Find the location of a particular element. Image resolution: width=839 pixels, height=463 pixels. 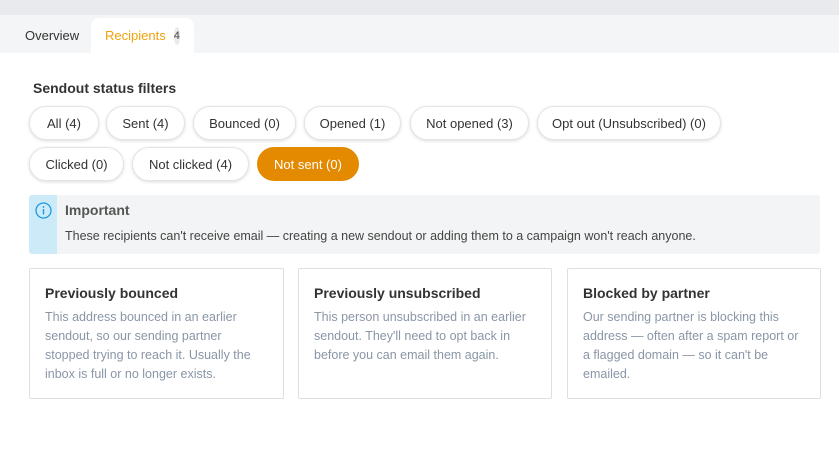

card-title: Previously bounced is located at coordinates (112, 293).